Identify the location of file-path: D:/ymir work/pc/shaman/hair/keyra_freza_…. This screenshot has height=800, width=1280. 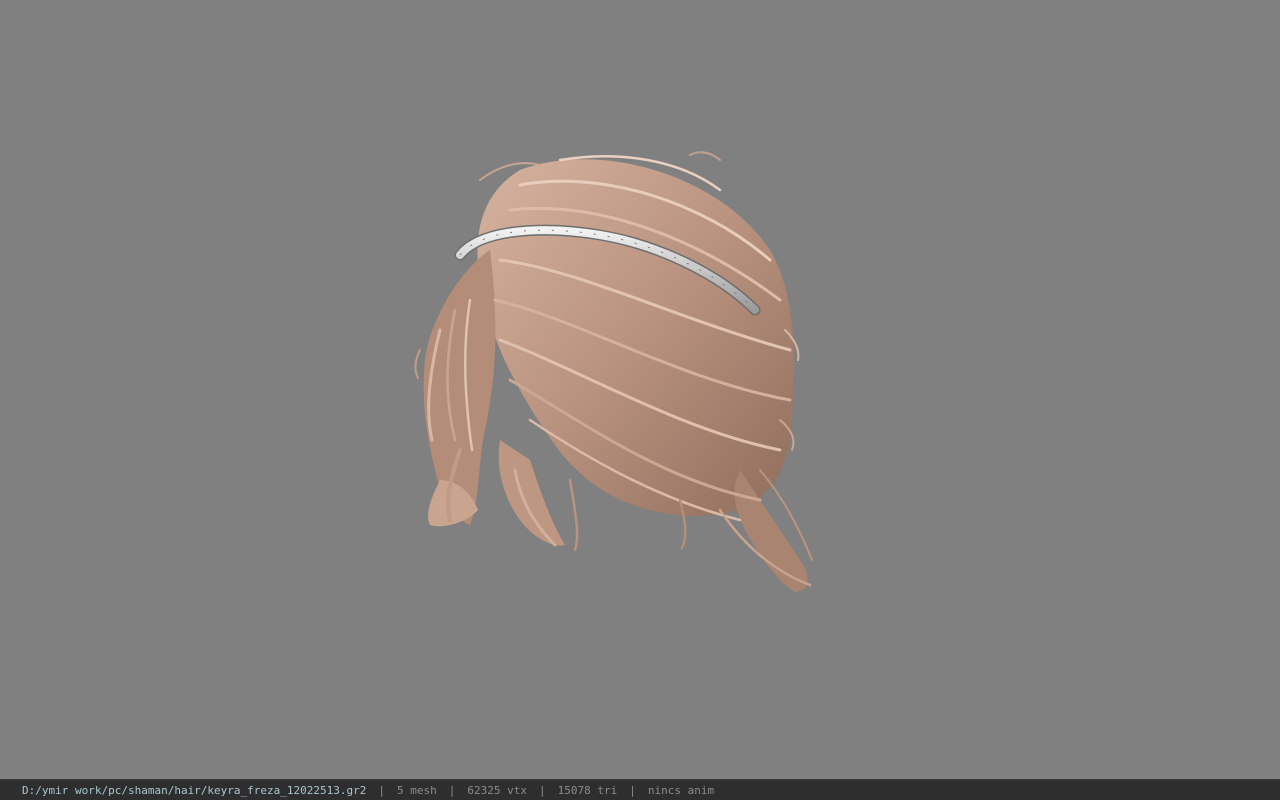
(194, 790).